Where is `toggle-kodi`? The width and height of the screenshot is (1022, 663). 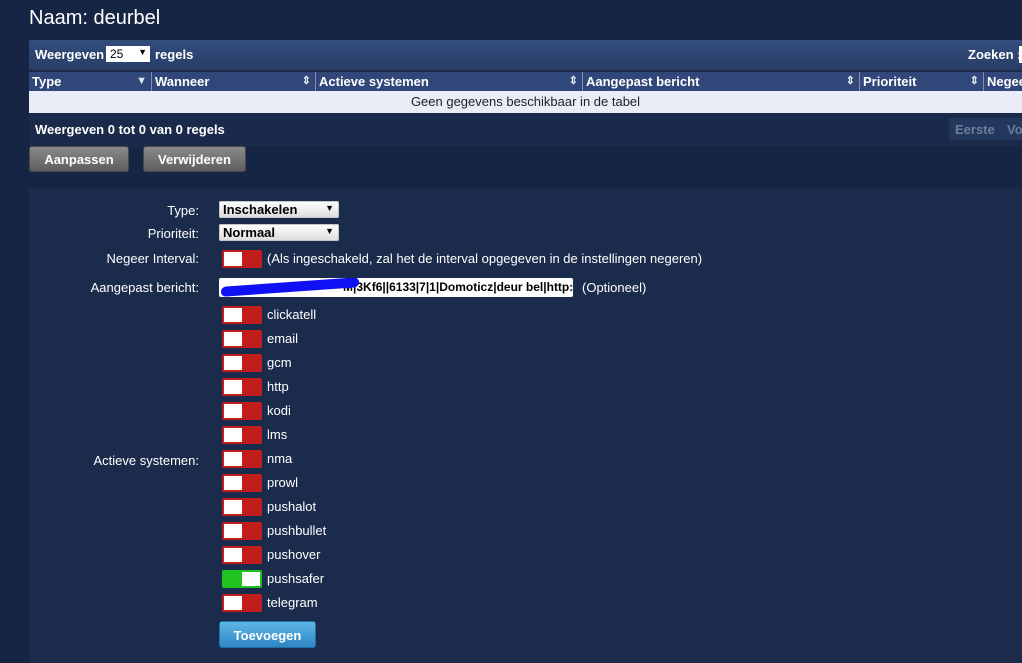 toggle-kodi is located at coordinates (242, 411).